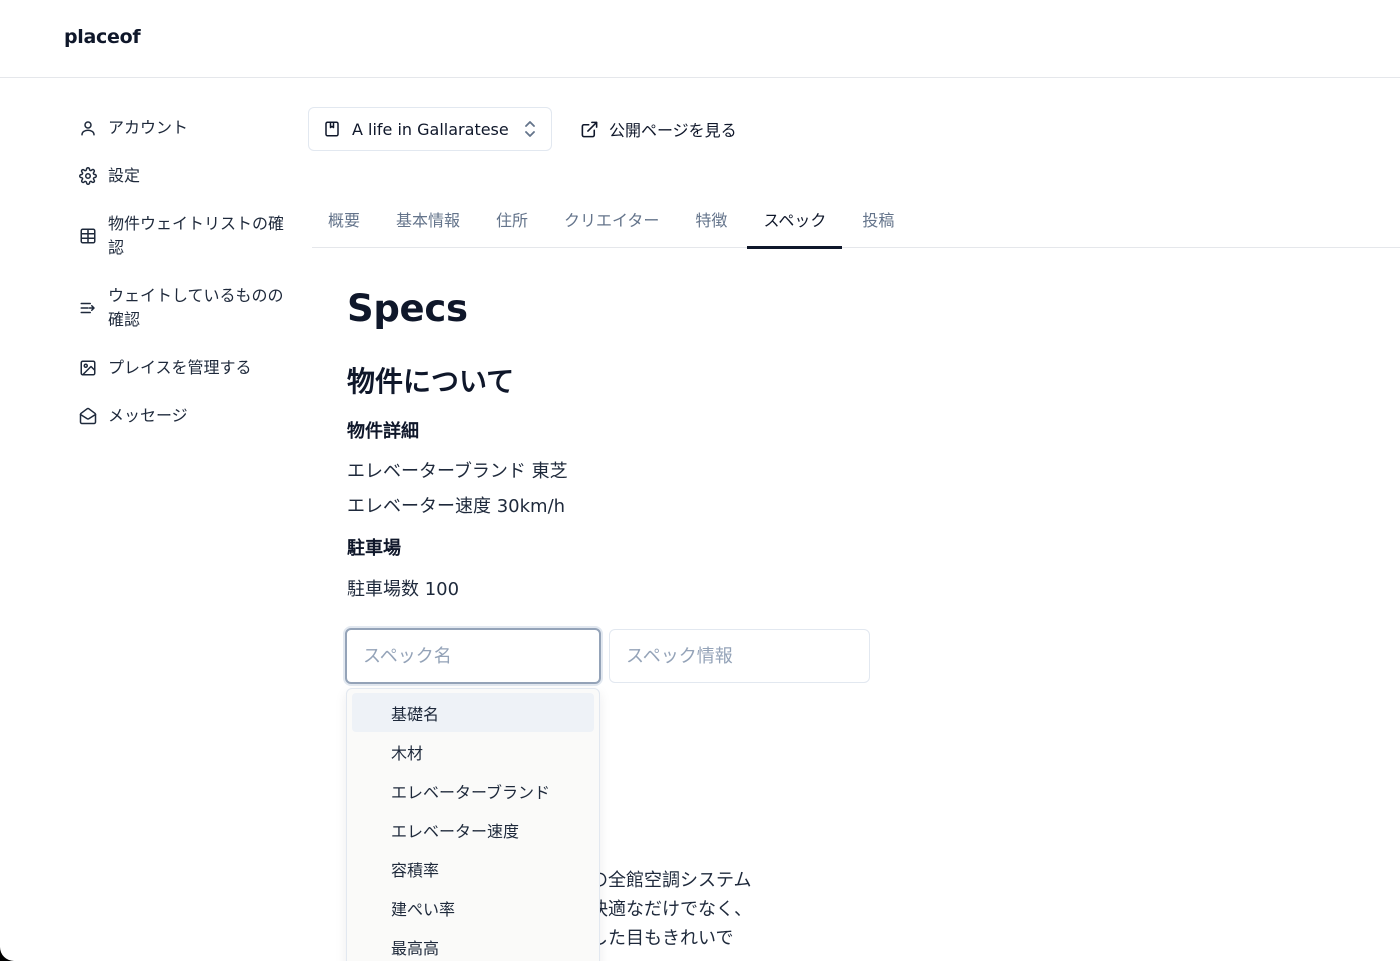 This screenshot has height=961, width=1400. I want to click on user-icon, so click(88, 128).